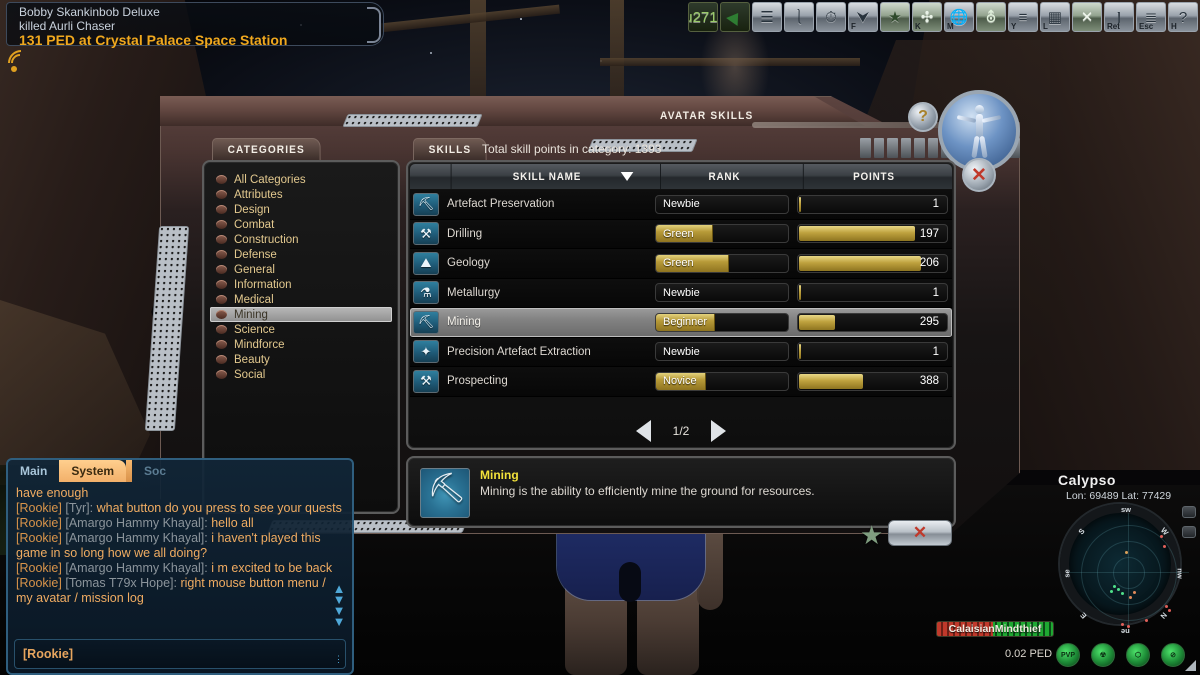 The width and height of the screenshot is (1200, 675). I want to click on map-globe-icon: 🌐 M, so click(959, 17).